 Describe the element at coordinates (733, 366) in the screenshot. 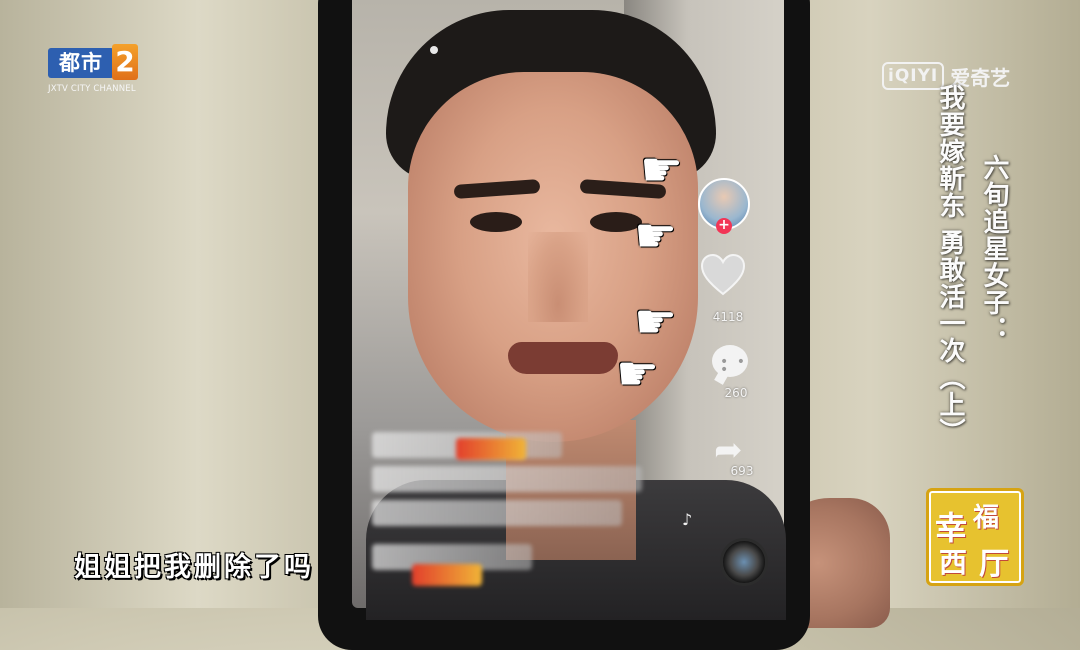

I see `comment-dots: • • •` at that location.